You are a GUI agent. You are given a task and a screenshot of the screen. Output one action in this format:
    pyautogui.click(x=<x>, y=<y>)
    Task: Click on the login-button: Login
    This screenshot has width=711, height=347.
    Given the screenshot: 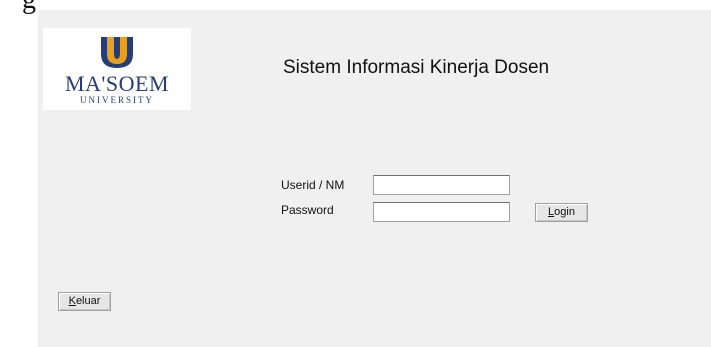 What is the action you would take?
    pyautogui.click(x=561, y=212)
    